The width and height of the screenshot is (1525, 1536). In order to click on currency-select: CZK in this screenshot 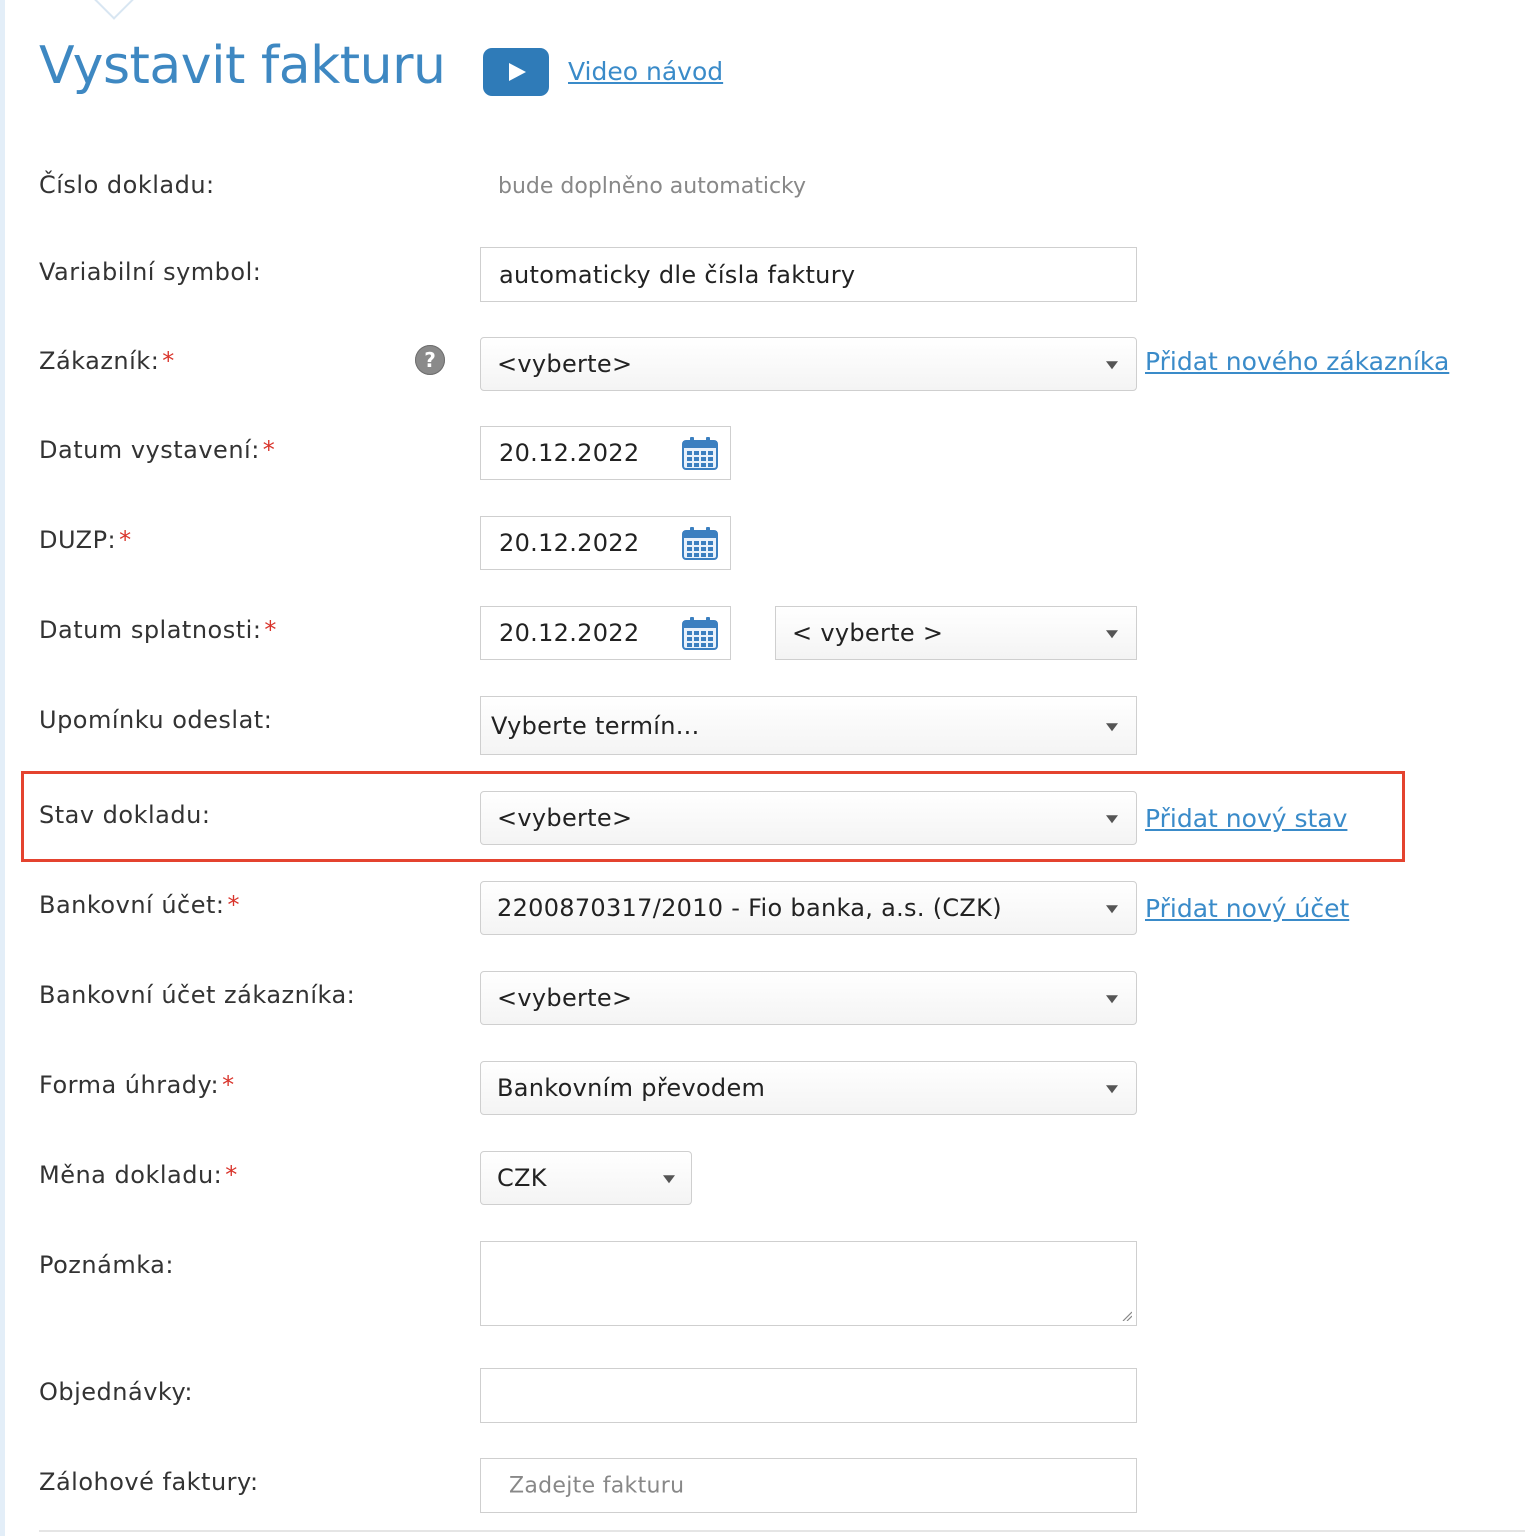, I will do `click(586, 1178)`.